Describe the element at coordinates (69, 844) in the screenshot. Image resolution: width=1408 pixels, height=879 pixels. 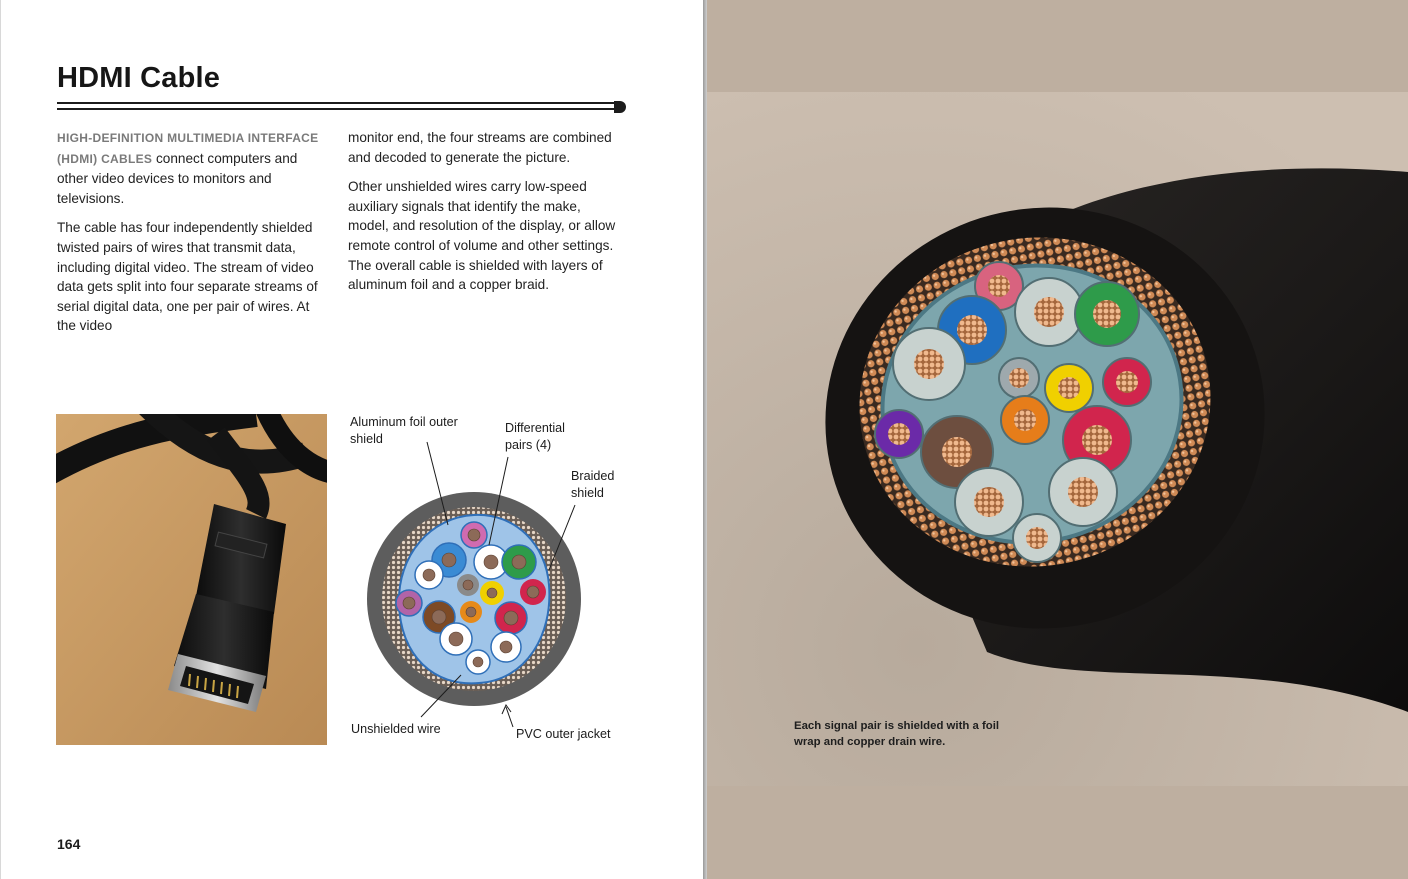
I see `page-number: 164` at that location.